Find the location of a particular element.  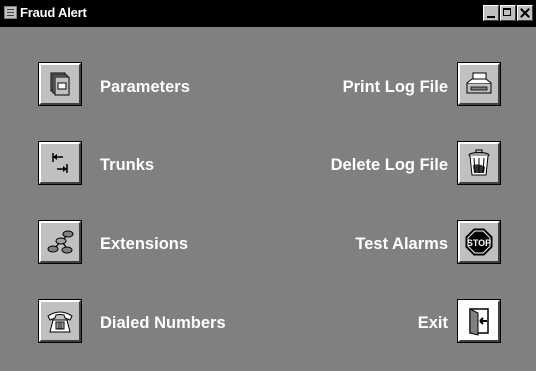

dialed-numbers-label: Dialed Numbers is located at coordinates (163, 323).